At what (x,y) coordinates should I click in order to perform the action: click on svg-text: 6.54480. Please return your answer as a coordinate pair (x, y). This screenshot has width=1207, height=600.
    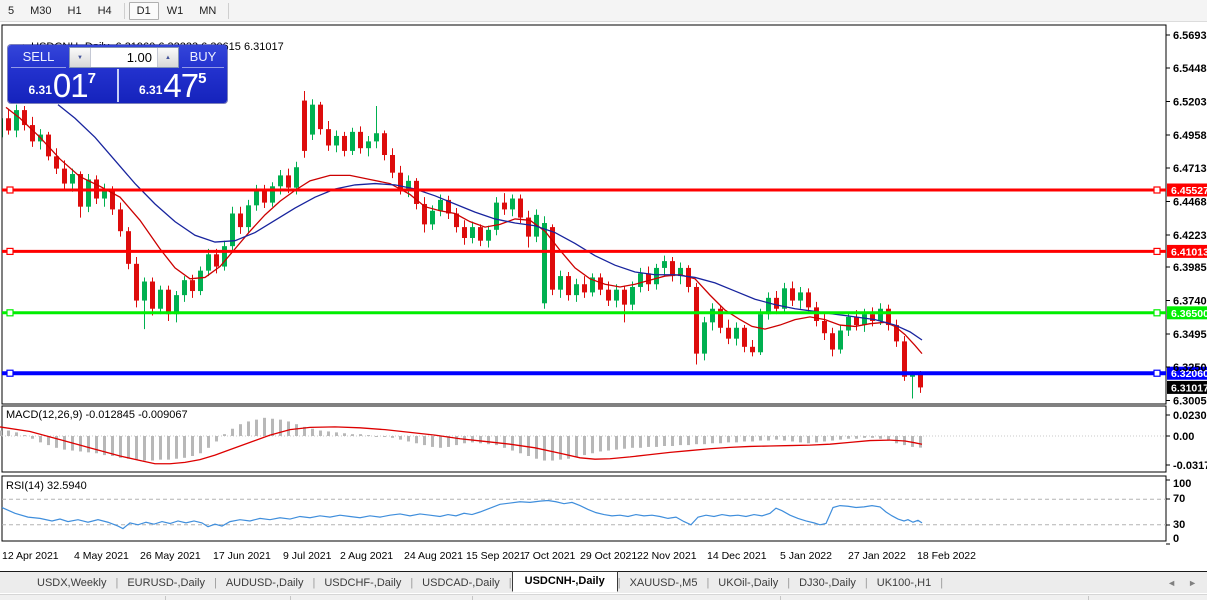
    Looking at the image, I should click on (1190, 69).